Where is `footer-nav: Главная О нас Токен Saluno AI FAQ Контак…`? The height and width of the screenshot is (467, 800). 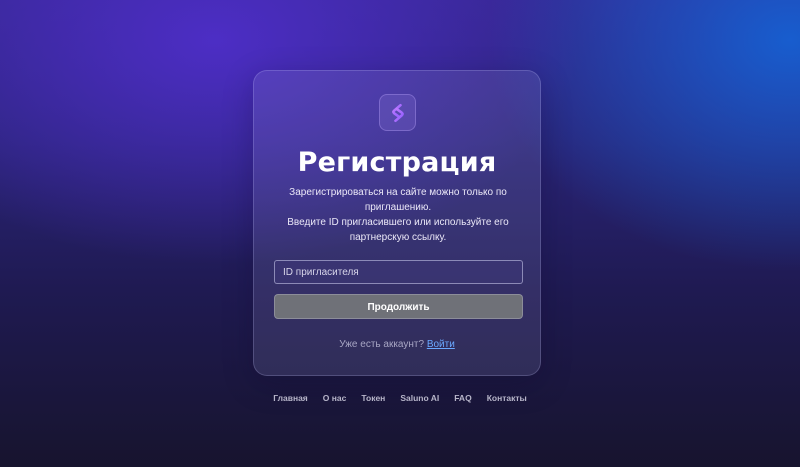
footer-nav: Главная О нас Токен Saluno AI FAQ Контак… is located at coordinates (400, 398).